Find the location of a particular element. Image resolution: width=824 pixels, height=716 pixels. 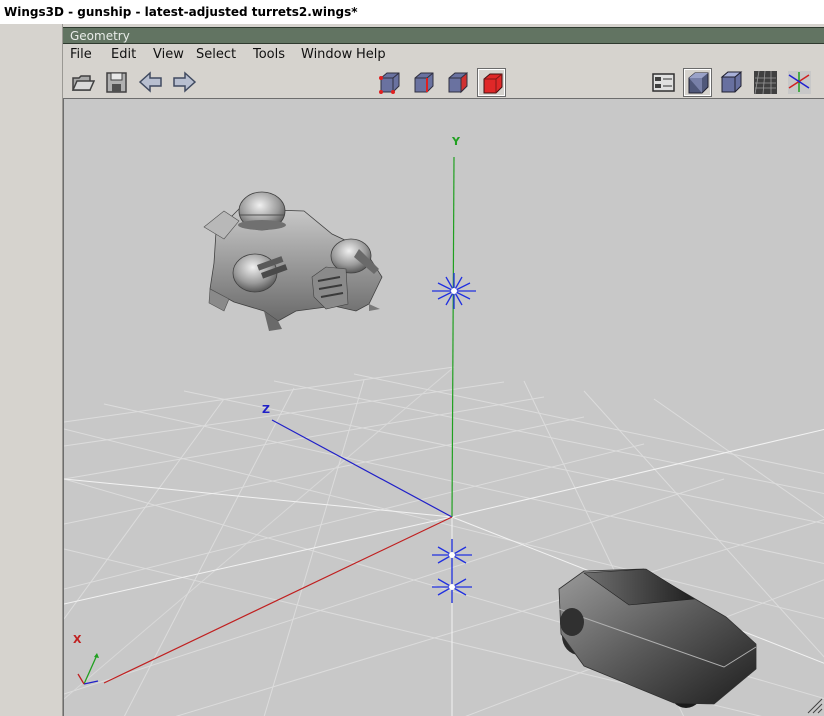

edge-mode-button is located at coordinates (423, 82).